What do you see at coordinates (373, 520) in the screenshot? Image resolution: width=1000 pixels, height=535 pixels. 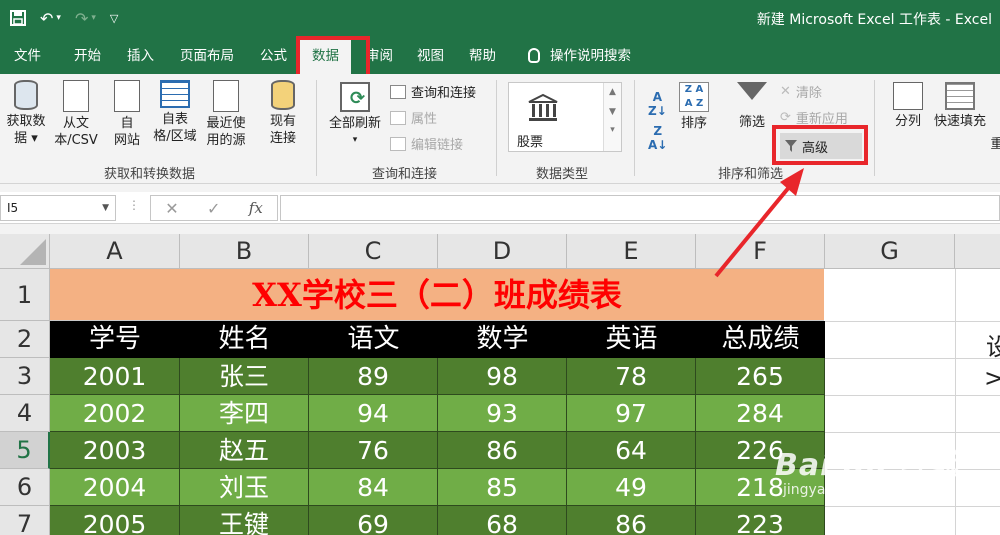 I see `cell-chinese: 69` at bounding box center [373, 520].